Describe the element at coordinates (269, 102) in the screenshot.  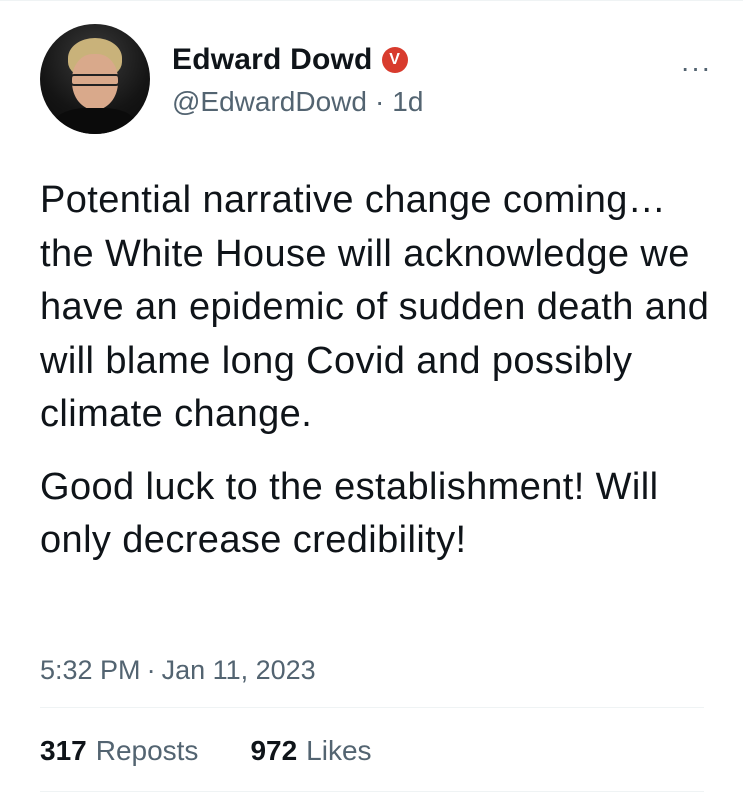
I see `author-handle: @EdwardDowd` at that location.